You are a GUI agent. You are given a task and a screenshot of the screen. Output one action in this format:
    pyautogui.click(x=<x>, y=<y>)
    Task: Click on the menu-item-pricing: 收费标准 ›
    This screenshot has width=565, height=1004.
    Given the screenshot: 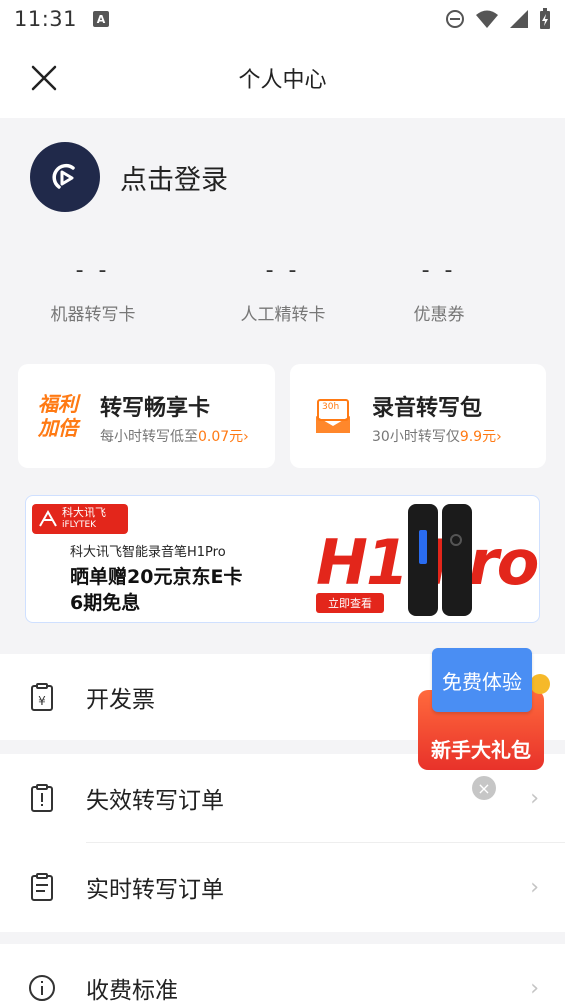 What is the action you would take?
    pyautogui.click(x=282, y=974)
    